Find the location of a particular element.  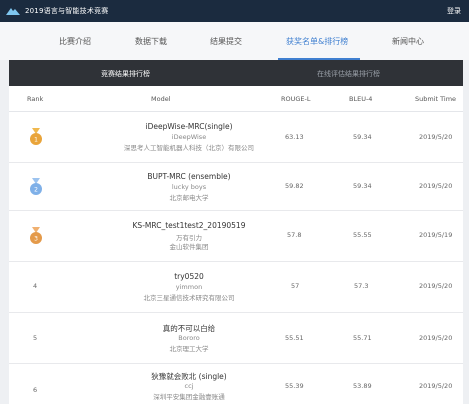

nav-item-leaderboard: 获奖名单&排行榜 is located at coordinates (317, 41).